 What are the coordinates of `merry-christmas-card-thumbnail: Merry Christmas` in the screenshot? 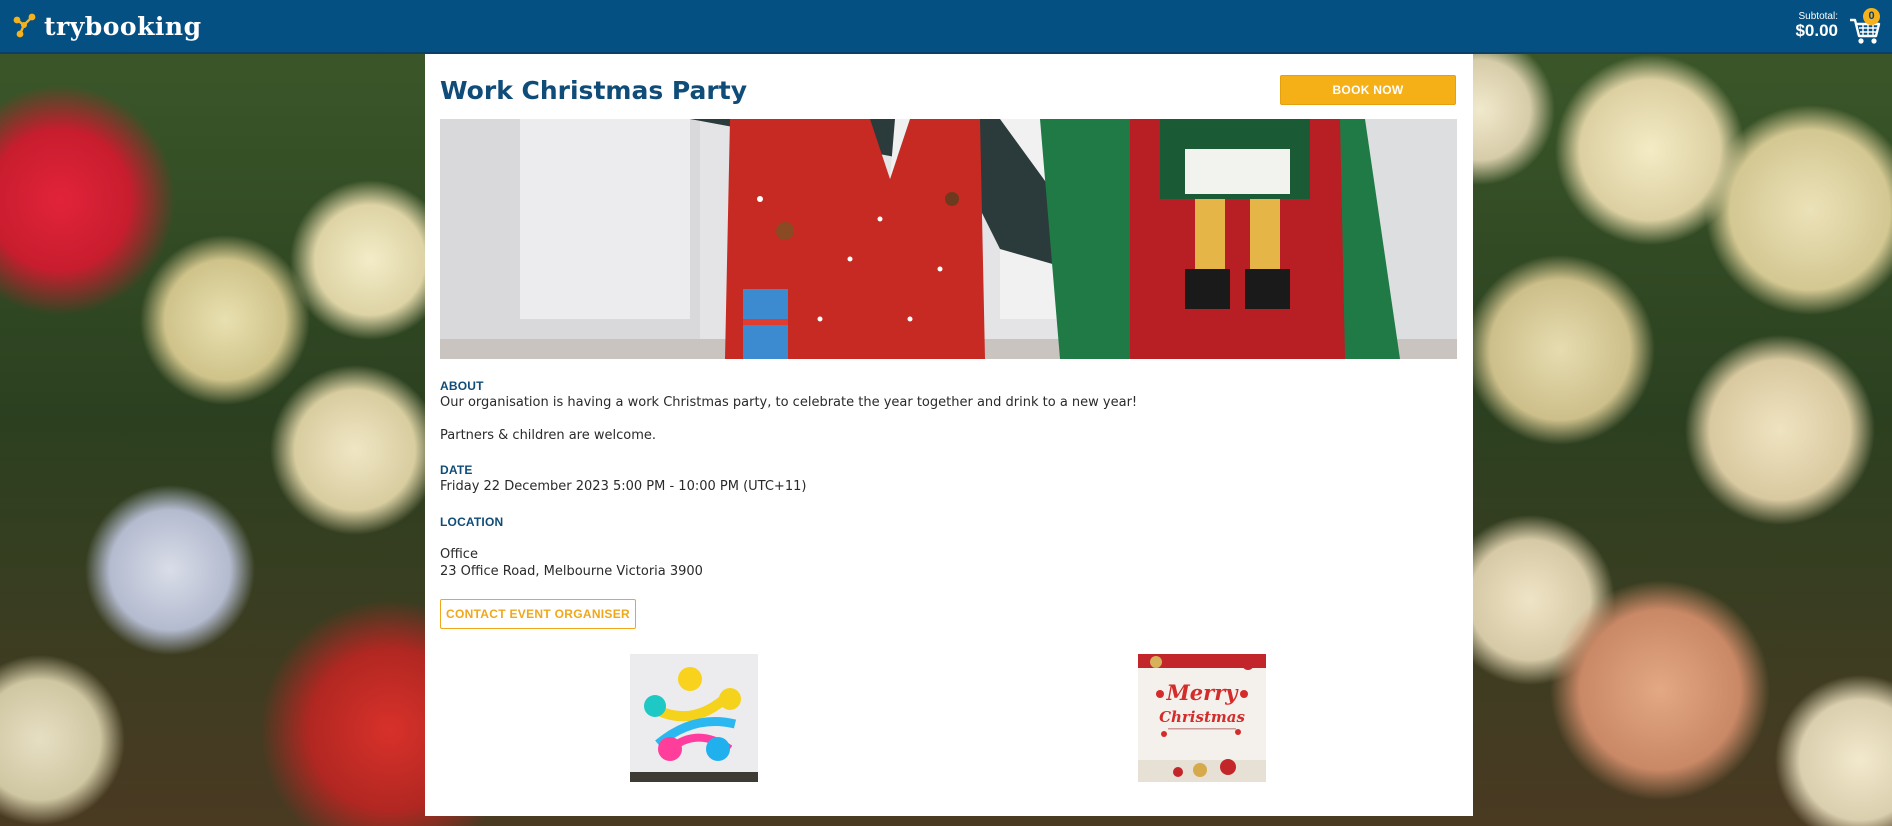 It's located at (1202, 718).